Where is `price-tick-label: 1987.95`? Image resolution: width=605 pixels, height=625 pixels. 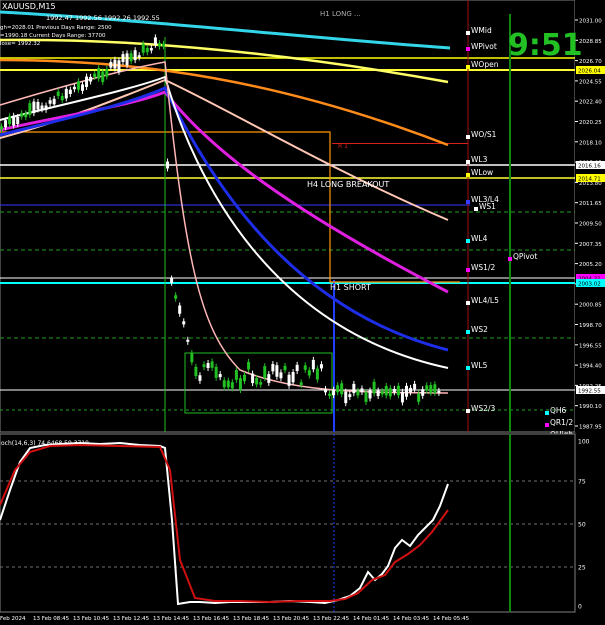
price-tick-label: 1987.95 is located at coordinates (590, 428).